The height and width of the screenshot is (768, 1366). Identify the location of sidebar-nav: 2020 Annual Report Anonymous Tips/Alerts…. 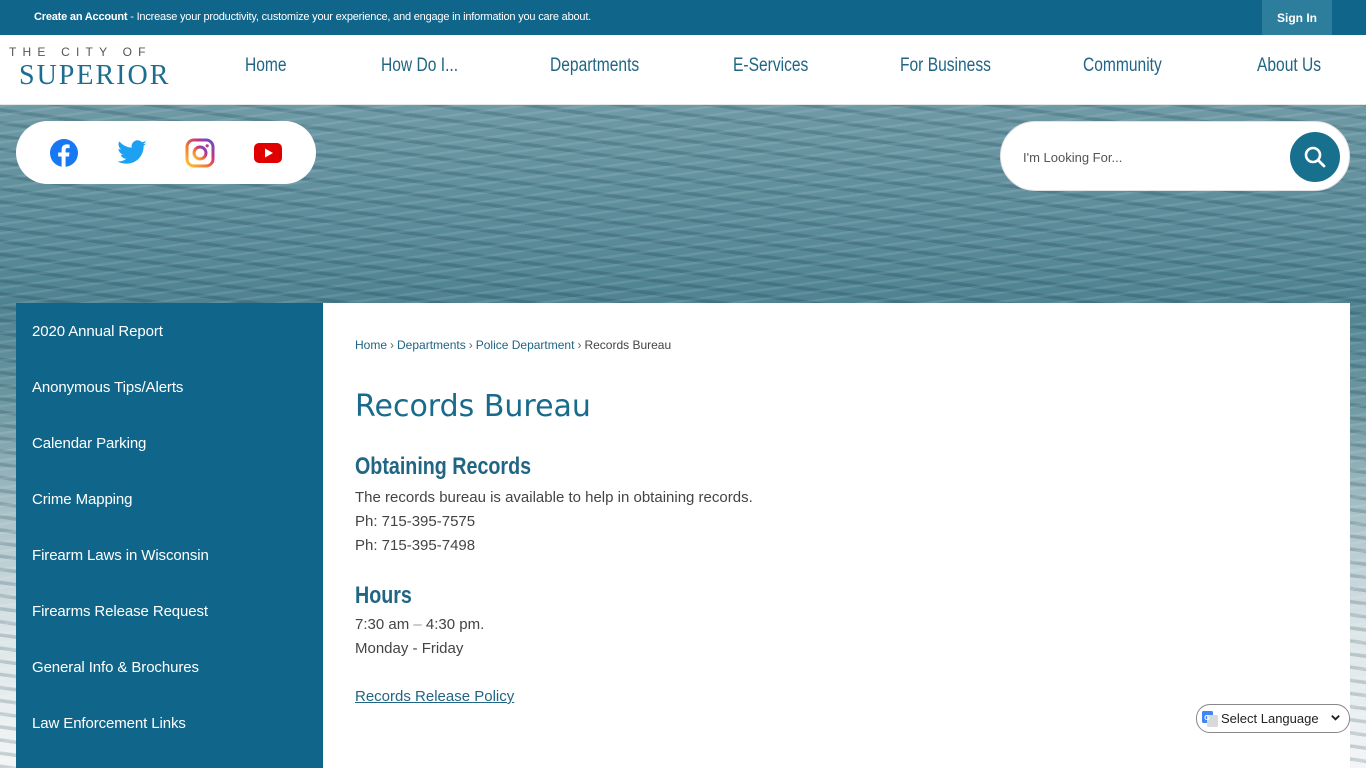
(169, 535).